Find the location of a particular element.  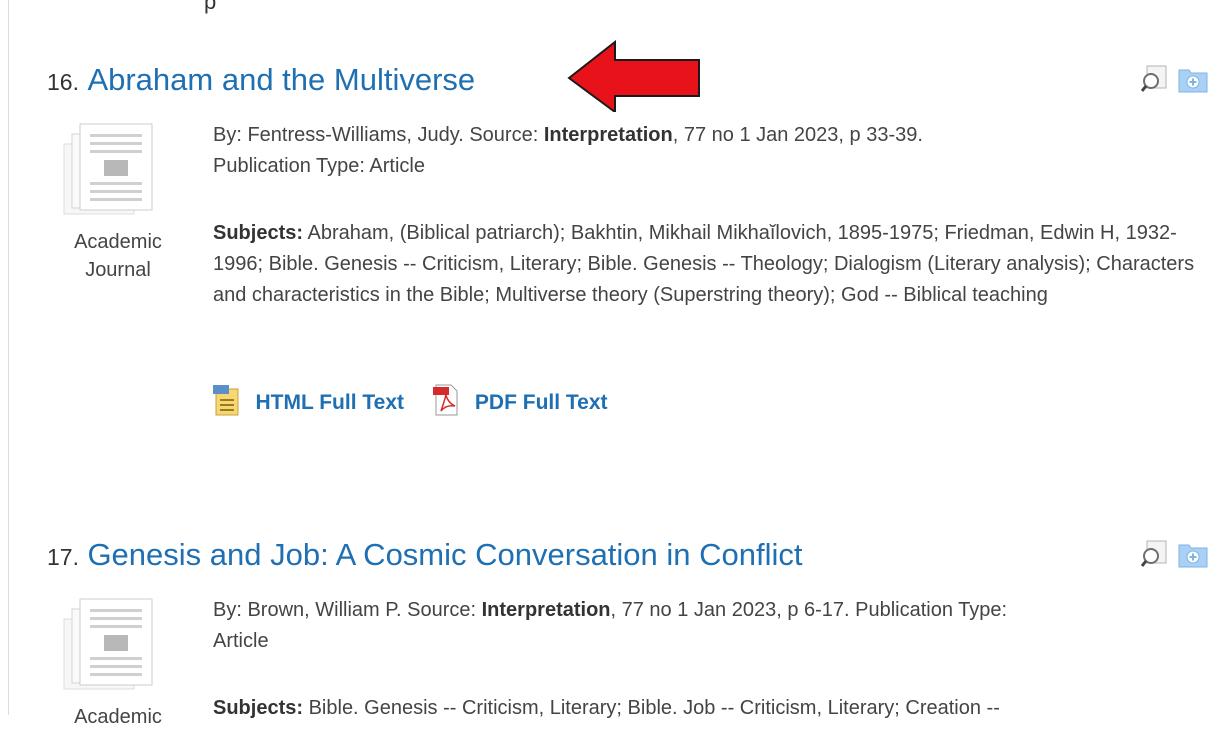

result-number: 17. is located at coordinates (63, 557).